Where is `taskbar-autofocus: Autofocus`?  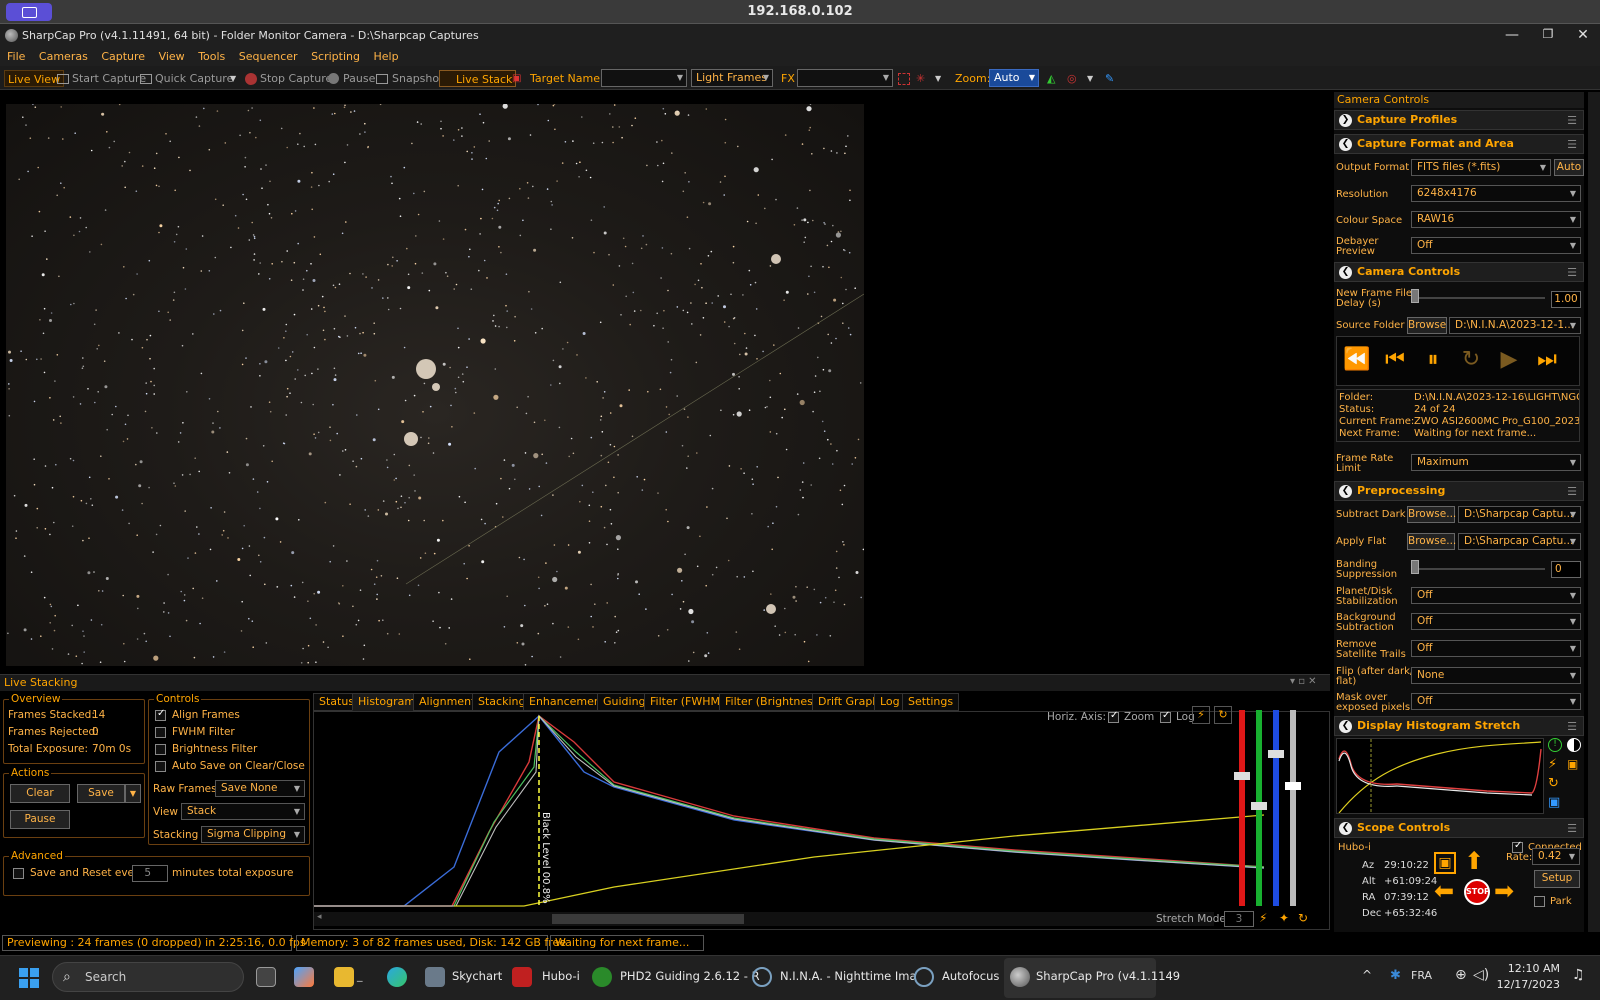
taskbar-autofocus: Autofocus is located at coordinates (970, 976).